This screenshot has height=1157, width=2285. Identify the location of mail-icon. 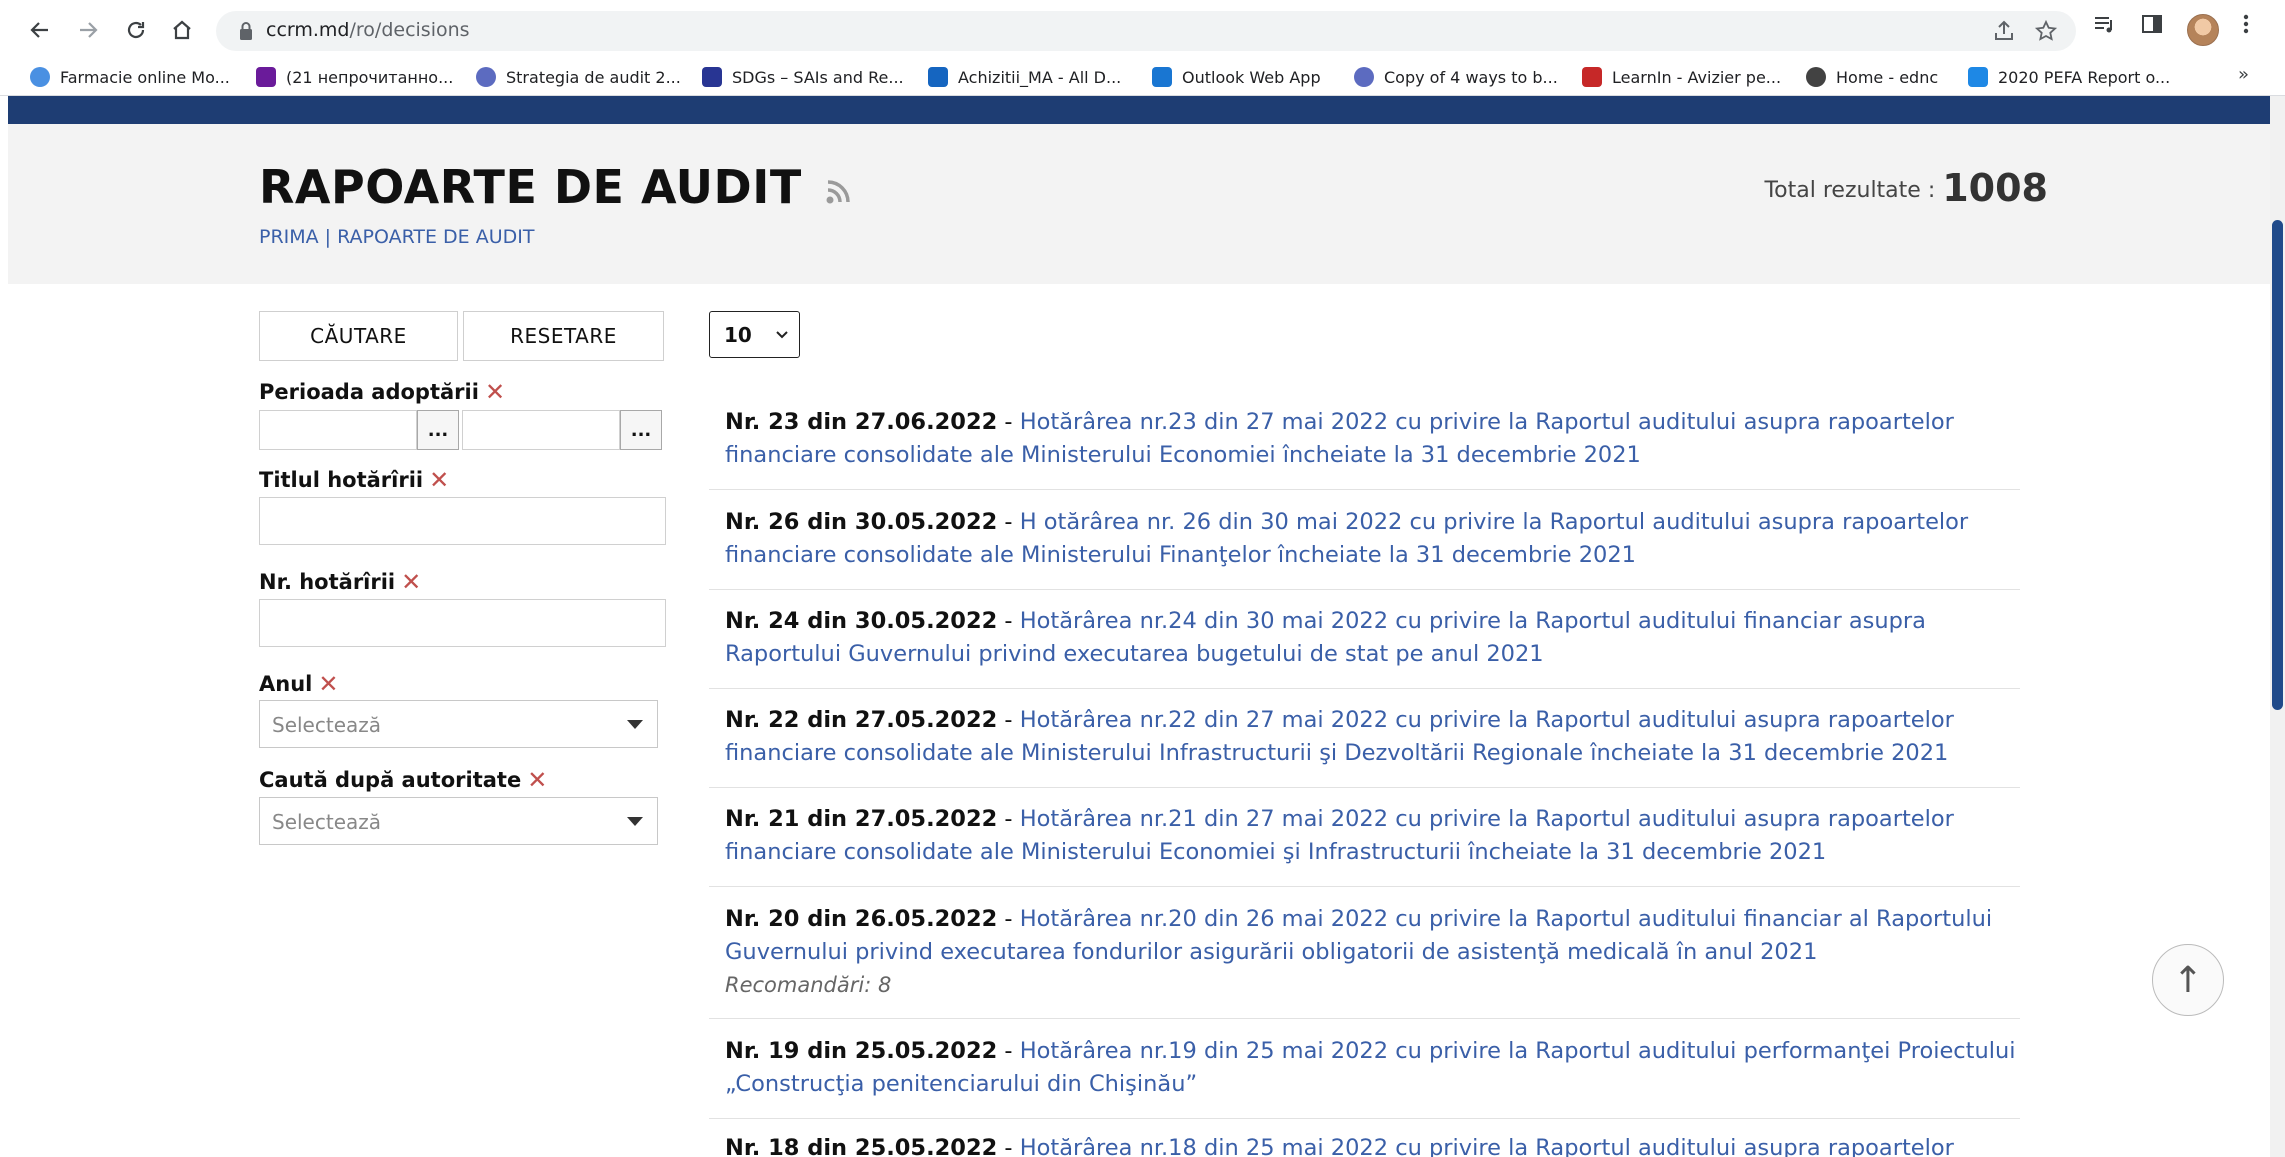
(266, 77).